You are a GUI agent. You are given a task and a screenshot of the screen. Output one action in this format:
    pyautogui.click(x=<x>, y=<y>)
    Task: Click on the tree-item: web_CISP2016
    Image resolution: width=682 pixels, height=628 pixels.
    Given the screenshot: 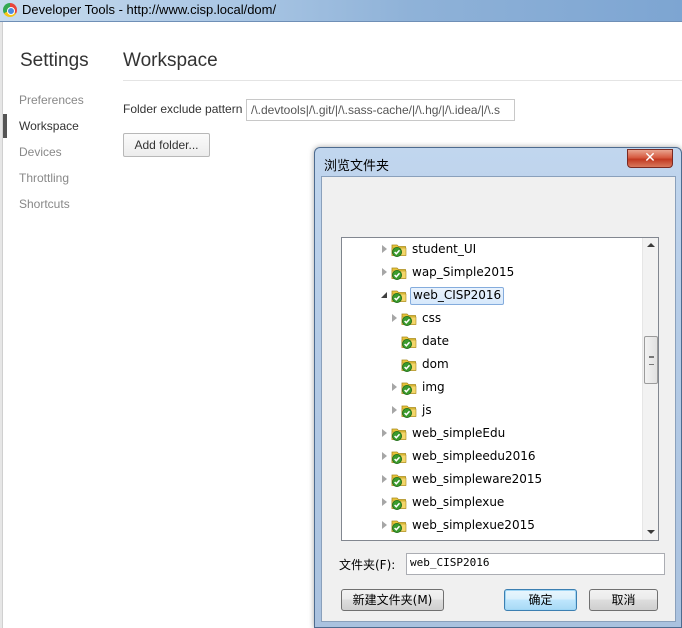 What is the action you would take?
    pyautogui.click(x=492, y=295)
    